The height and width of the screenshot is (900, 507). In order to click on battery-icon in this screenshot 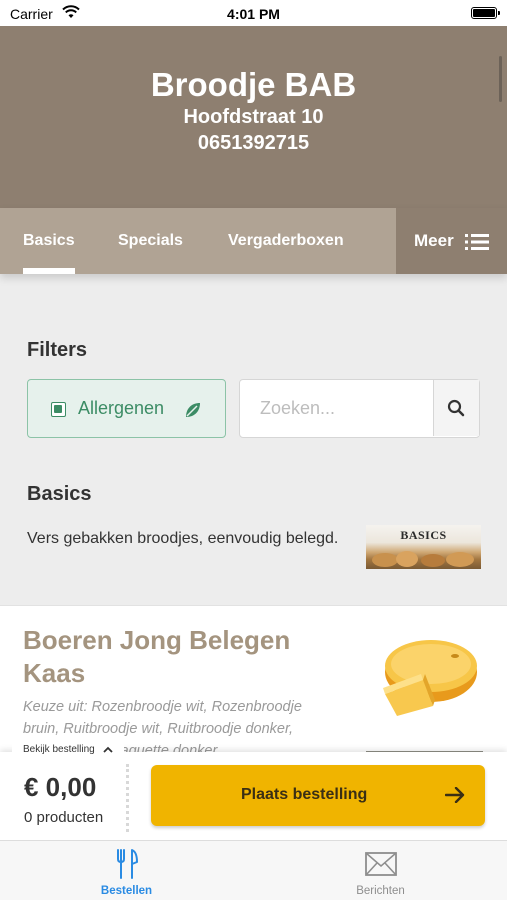, I will do `click(485, 13)`.